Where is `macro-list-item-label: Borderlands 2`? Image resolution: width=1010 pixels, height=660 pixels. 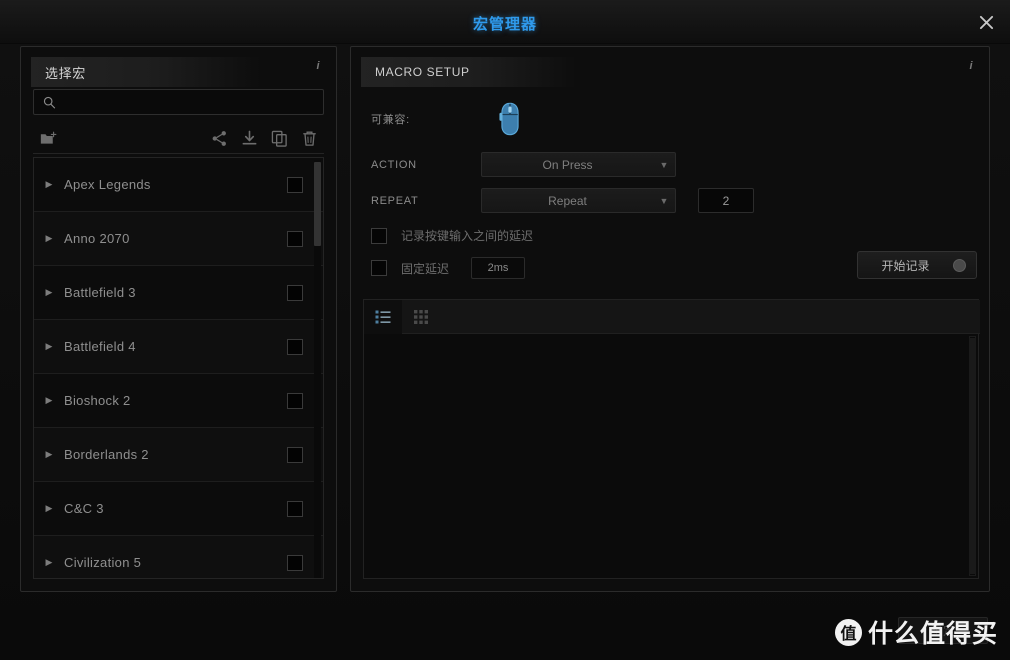
macro-list-item-label: Borderlands 2 is located at coordinates (106, 454).